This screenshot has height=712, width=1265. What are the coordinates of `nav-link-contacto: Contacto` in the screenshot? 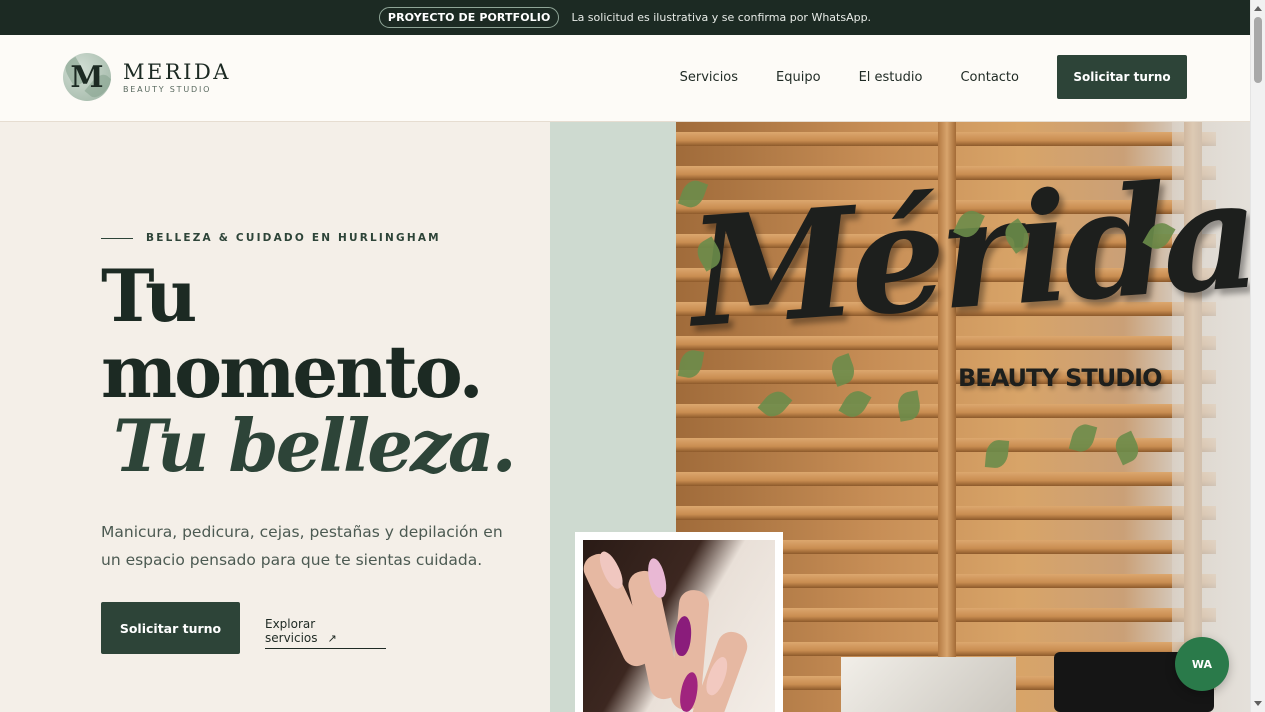 It's located at (989, 77).